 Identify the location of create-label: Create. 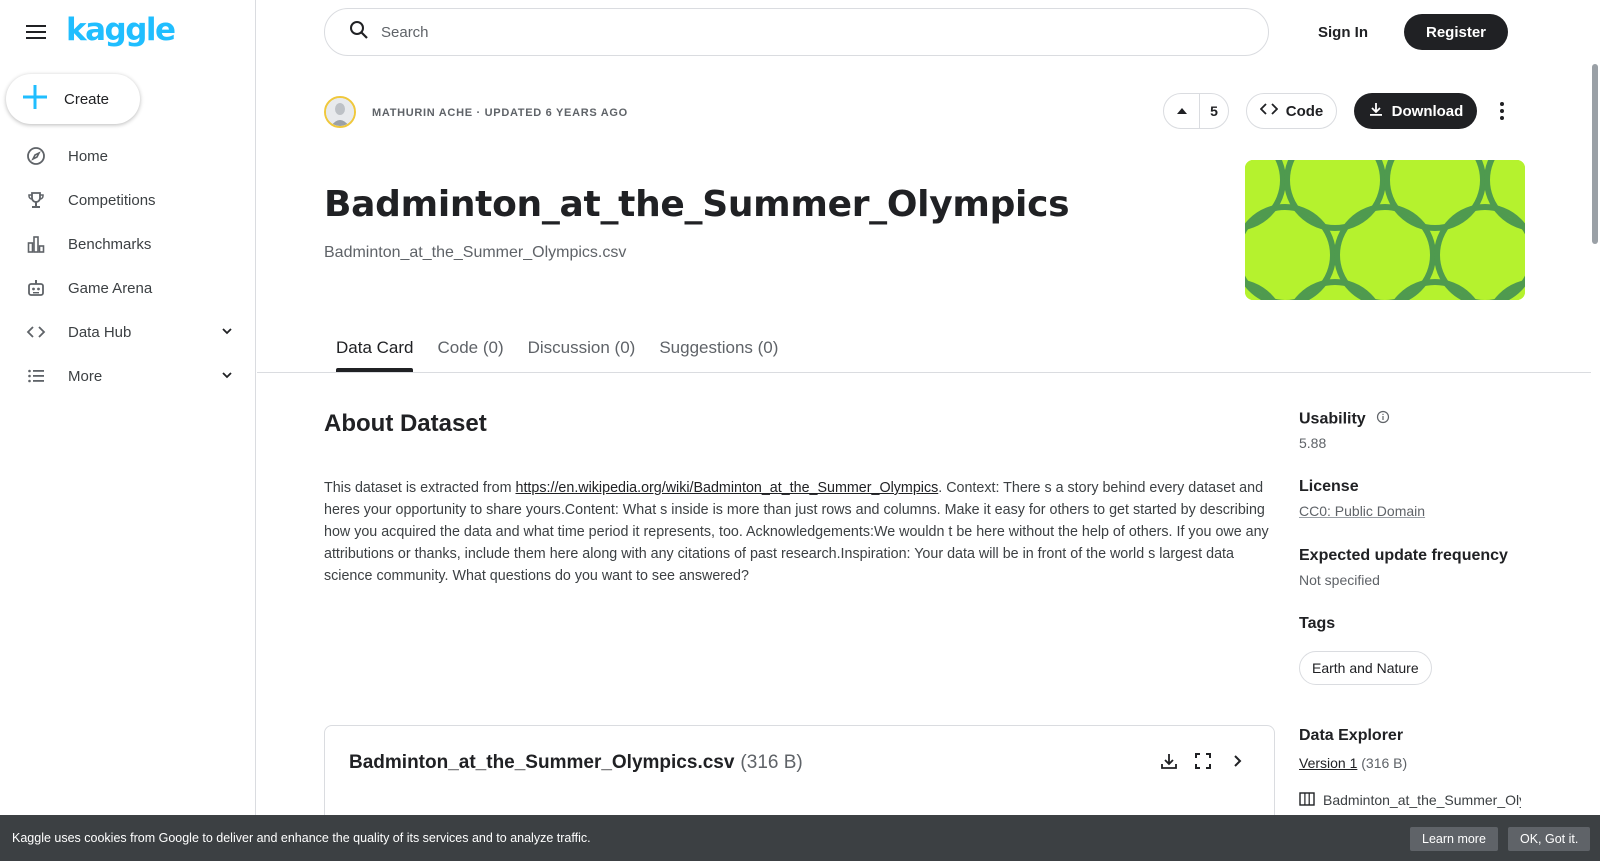
(87, 99).